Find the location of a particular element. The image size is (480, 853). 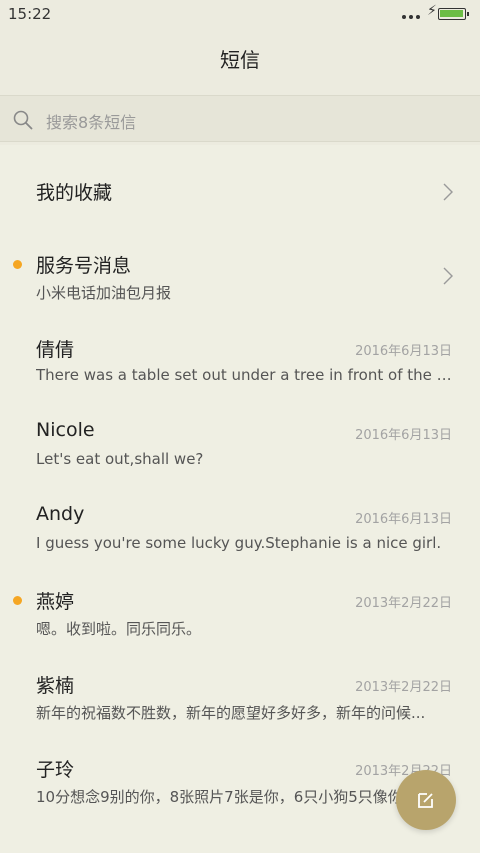

favorites-title: 我的收藏 is located at coordinates (74, 193).